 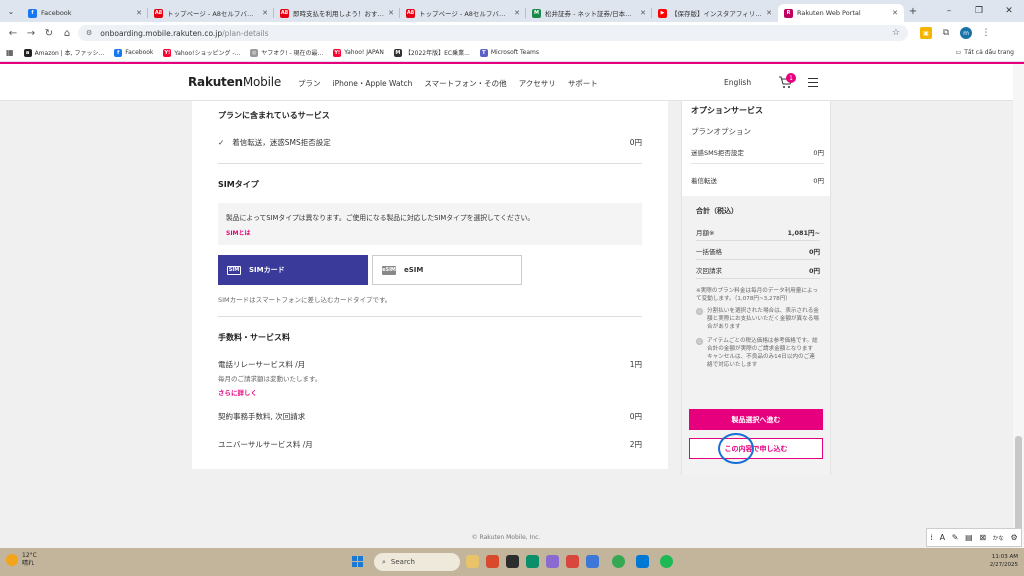 What do you see at coordinates (373, 83) in the screenshot?
I see `main-nav-item: iPhone・Apple Watch` at bounding box center [373, 83].